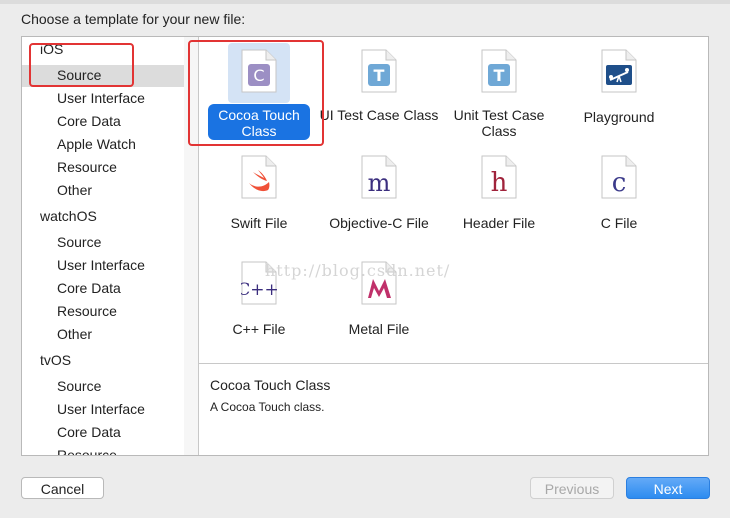 This screenshot has height=518, width=730. What do you see at coordinates (453, 409) in the screenshot?
I see `template-description: Cocoa Touch Class A Cocoa Touch class.` at bounding box center [453, 409].